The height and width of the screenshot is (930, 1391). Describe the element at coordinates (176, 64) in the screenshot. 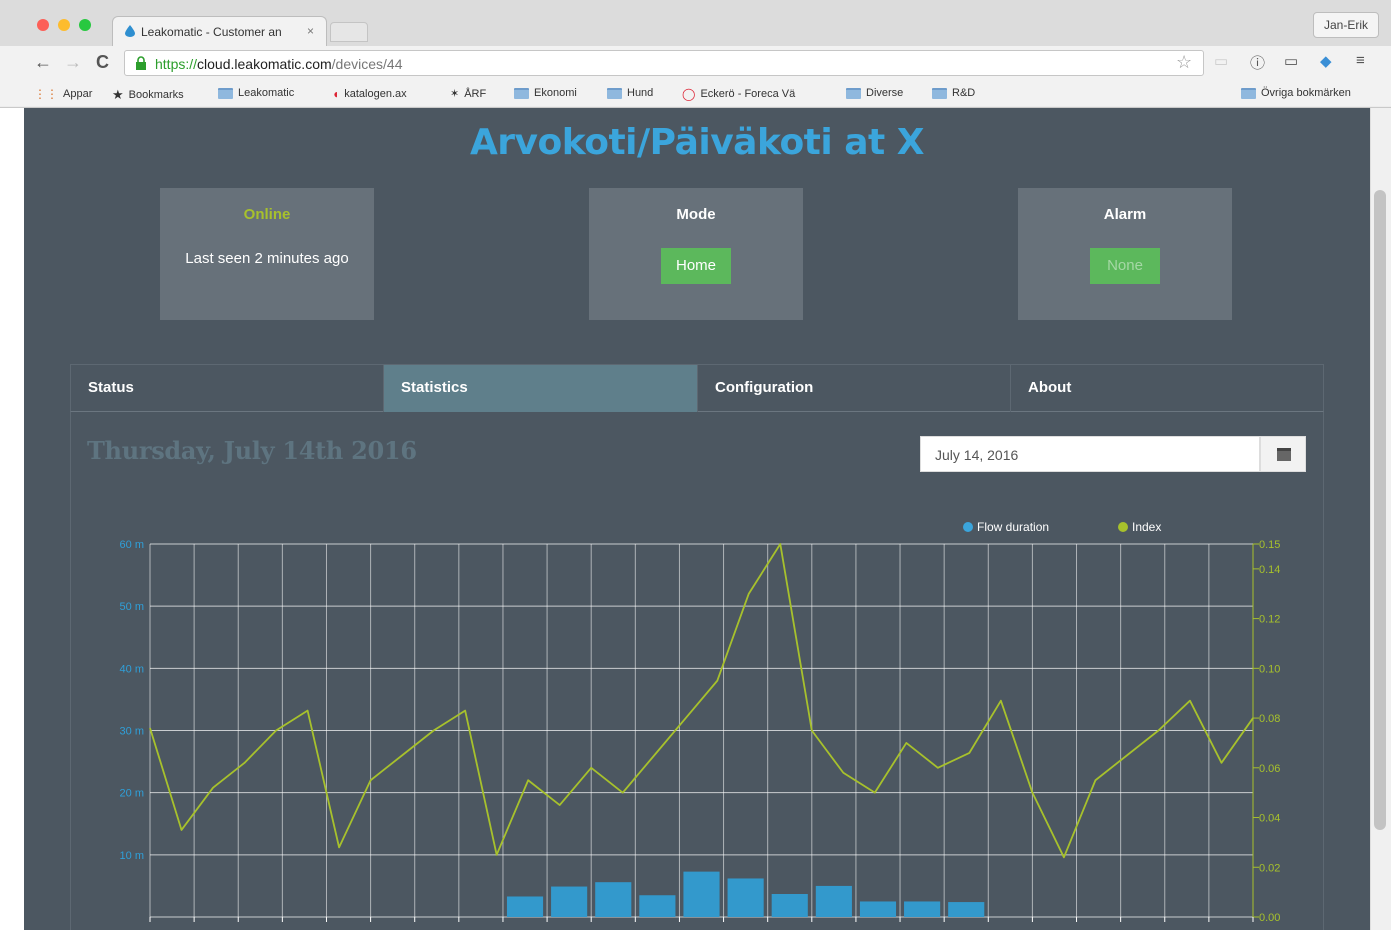

I see `url-scheme: https://` at that location.